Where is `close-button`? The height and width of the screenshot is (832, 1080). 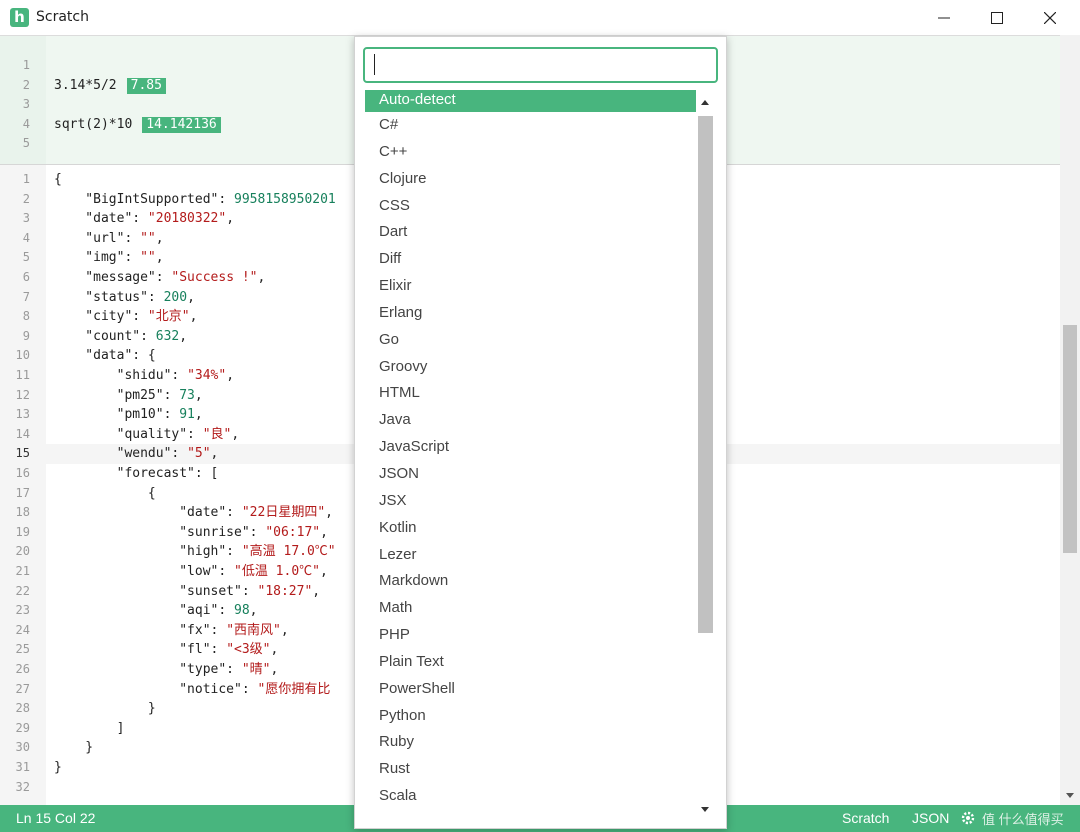
close-button is located at coordinates (1050, 17).